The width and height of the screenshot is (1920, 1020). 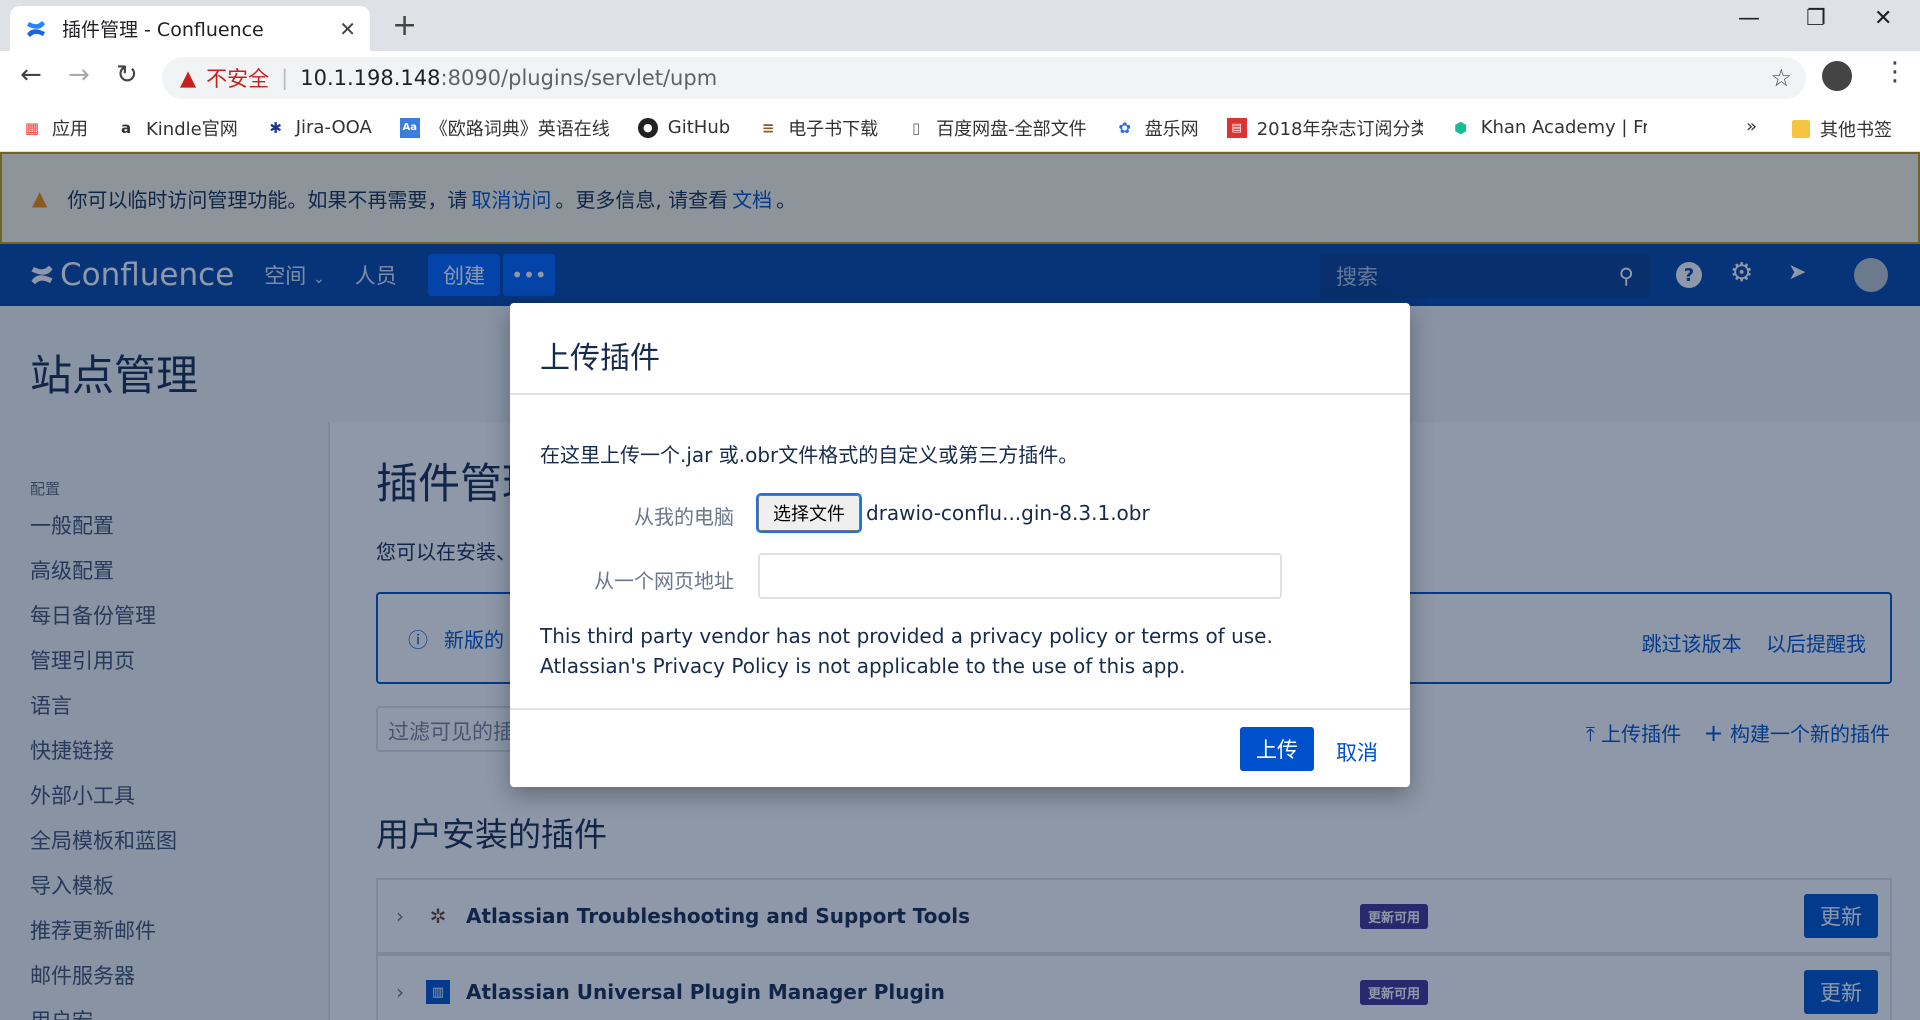 I want to click on bookmark-ebooks: ≡ 电子书下载, so click(x=818, y=128).